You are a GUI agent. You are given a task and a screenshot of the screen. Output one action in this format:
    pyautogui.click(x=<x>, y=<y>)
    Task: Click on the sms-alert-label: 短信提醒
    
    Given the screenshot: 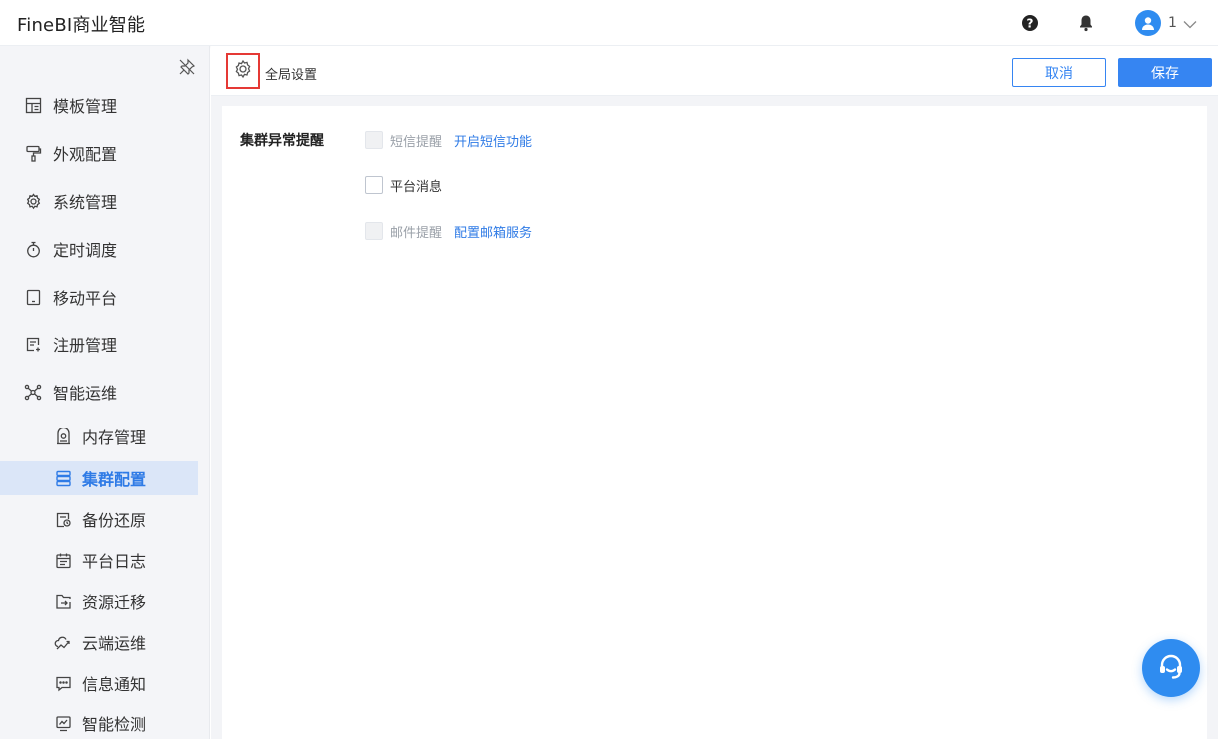 What is the action you would take?
    pyautogui.click(x=416, y=142)
    